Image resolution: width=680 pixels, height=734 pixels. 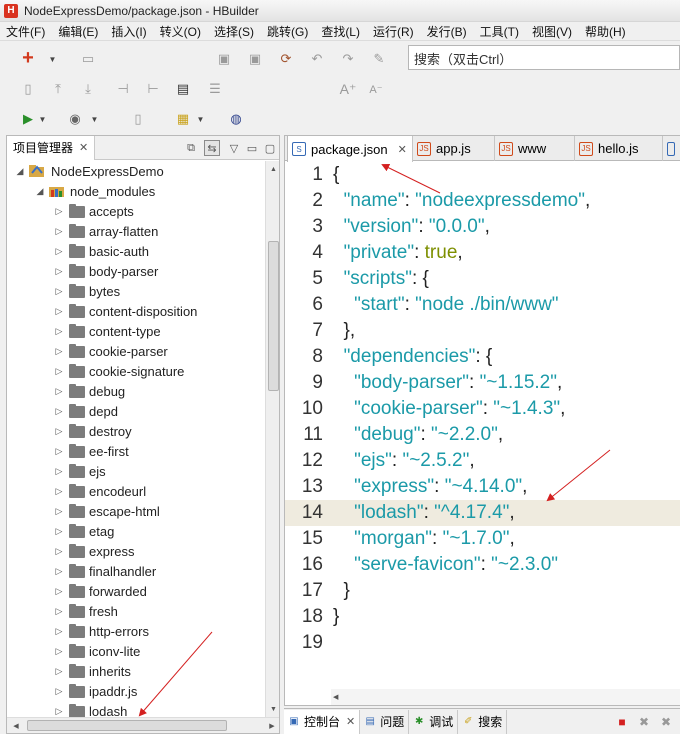 What do you see at coordinates (376, 89) in the screenshot?
I see `font-decrease-icon: A⁻` at bounding box center [376, 89].